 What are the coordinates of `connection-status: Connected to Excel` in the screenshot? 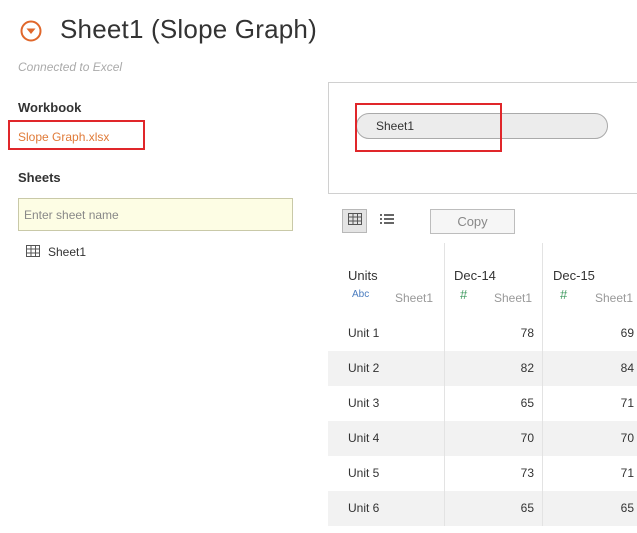 It's located at (70, 67).